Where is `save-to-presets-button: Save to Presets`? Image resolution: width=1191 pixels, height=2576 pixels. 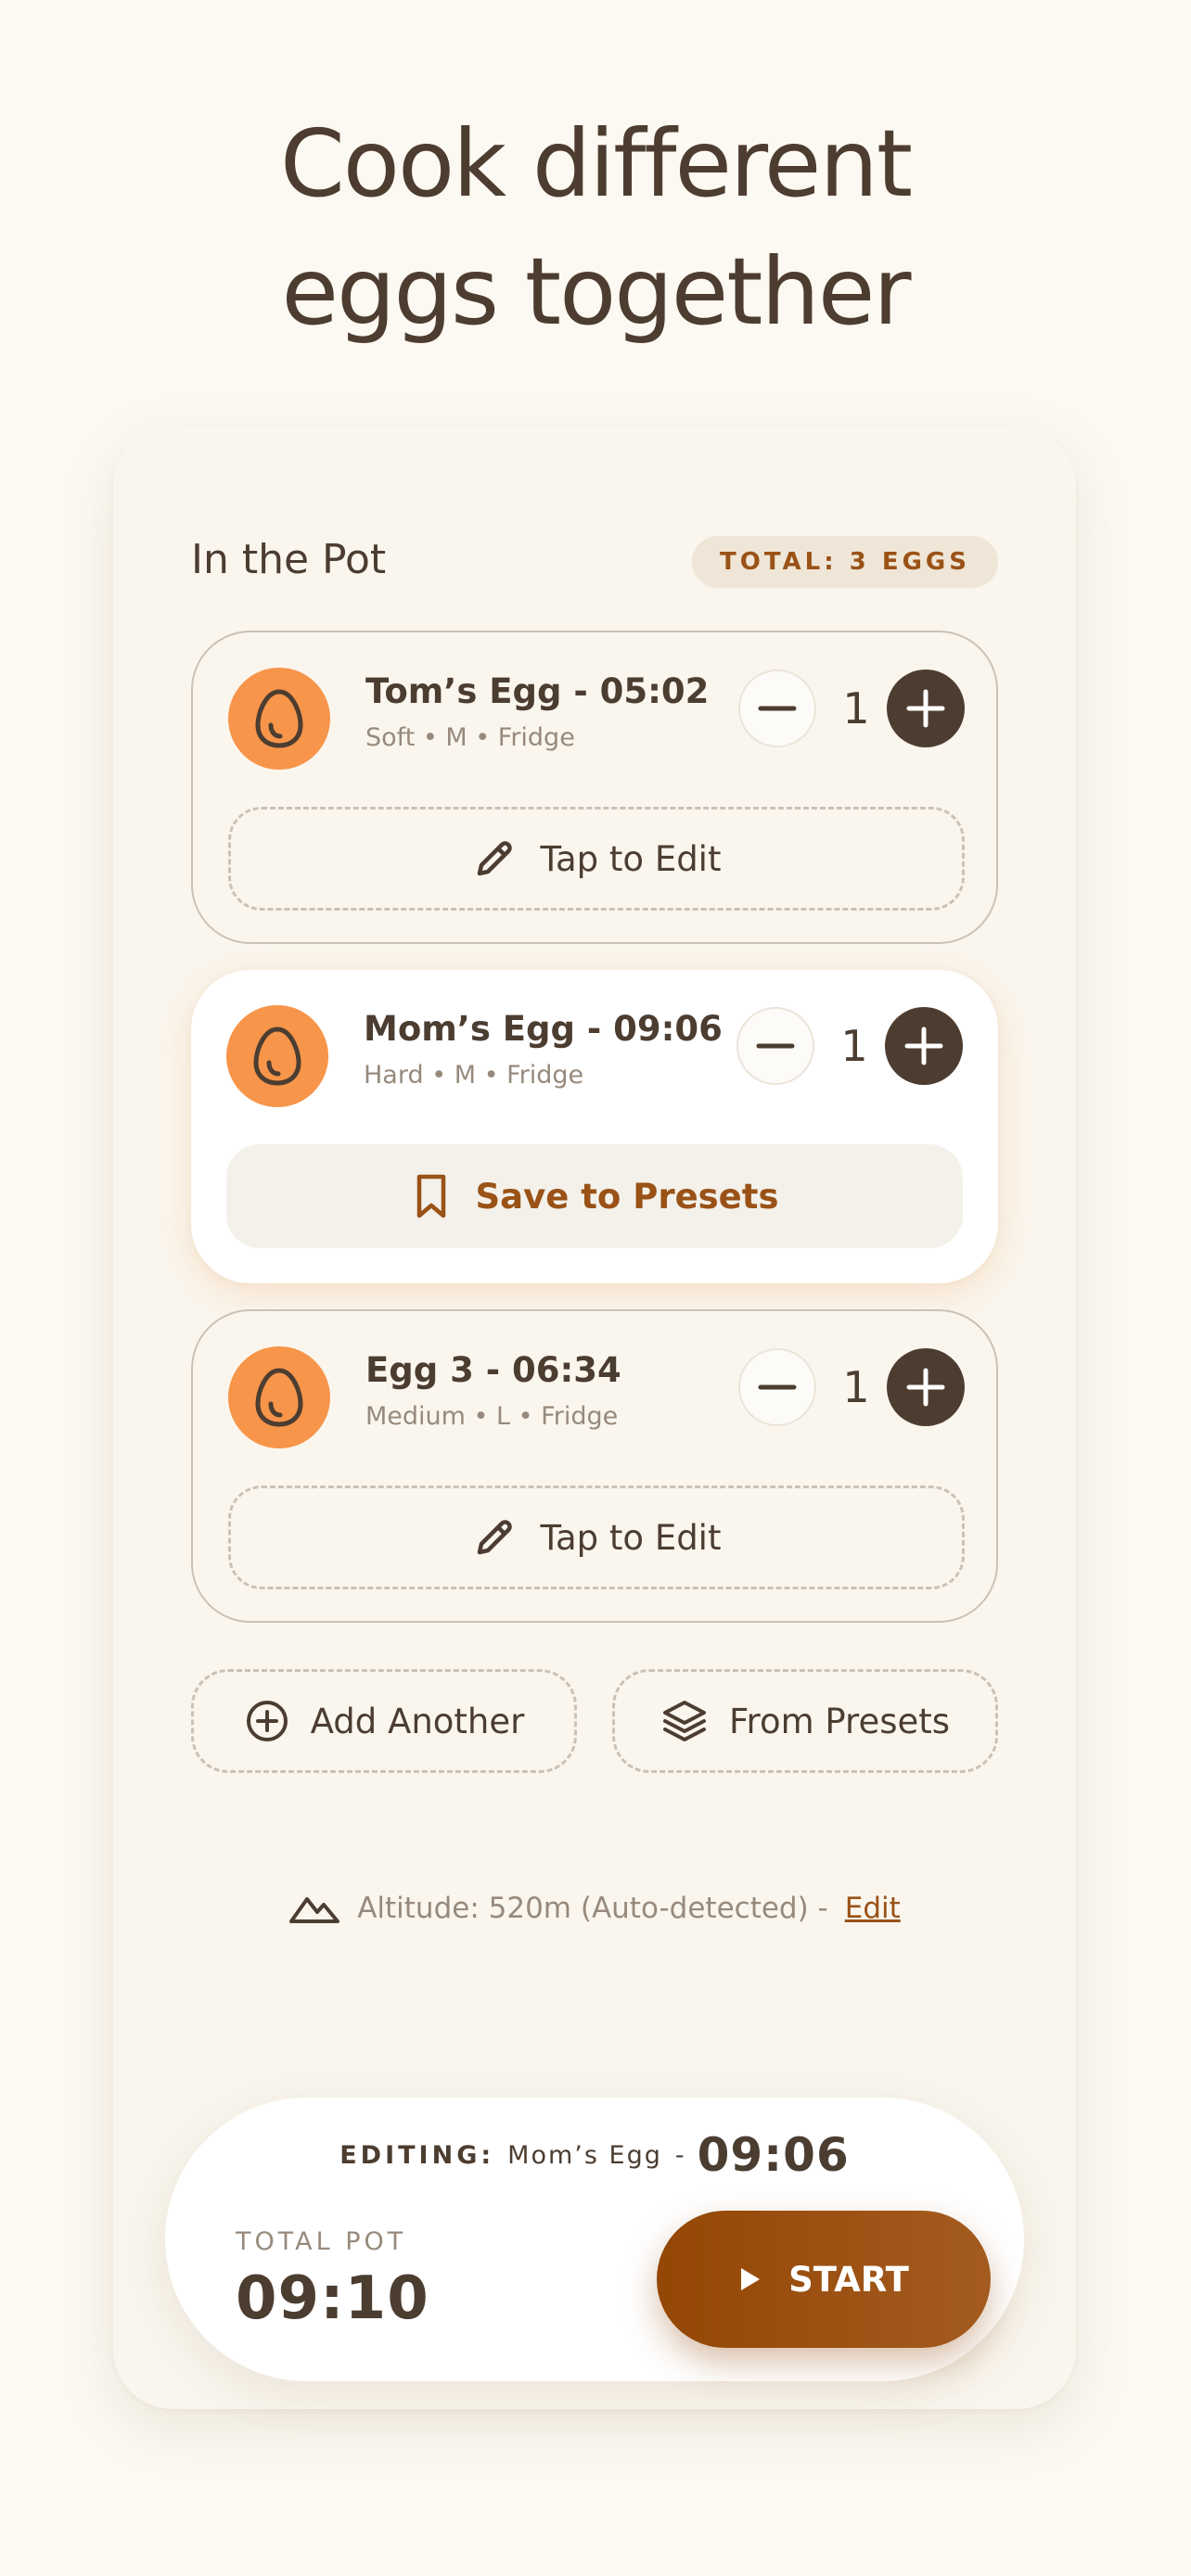
save-to-presets-button: Save to Presets is located at coordinates (594, 1196).